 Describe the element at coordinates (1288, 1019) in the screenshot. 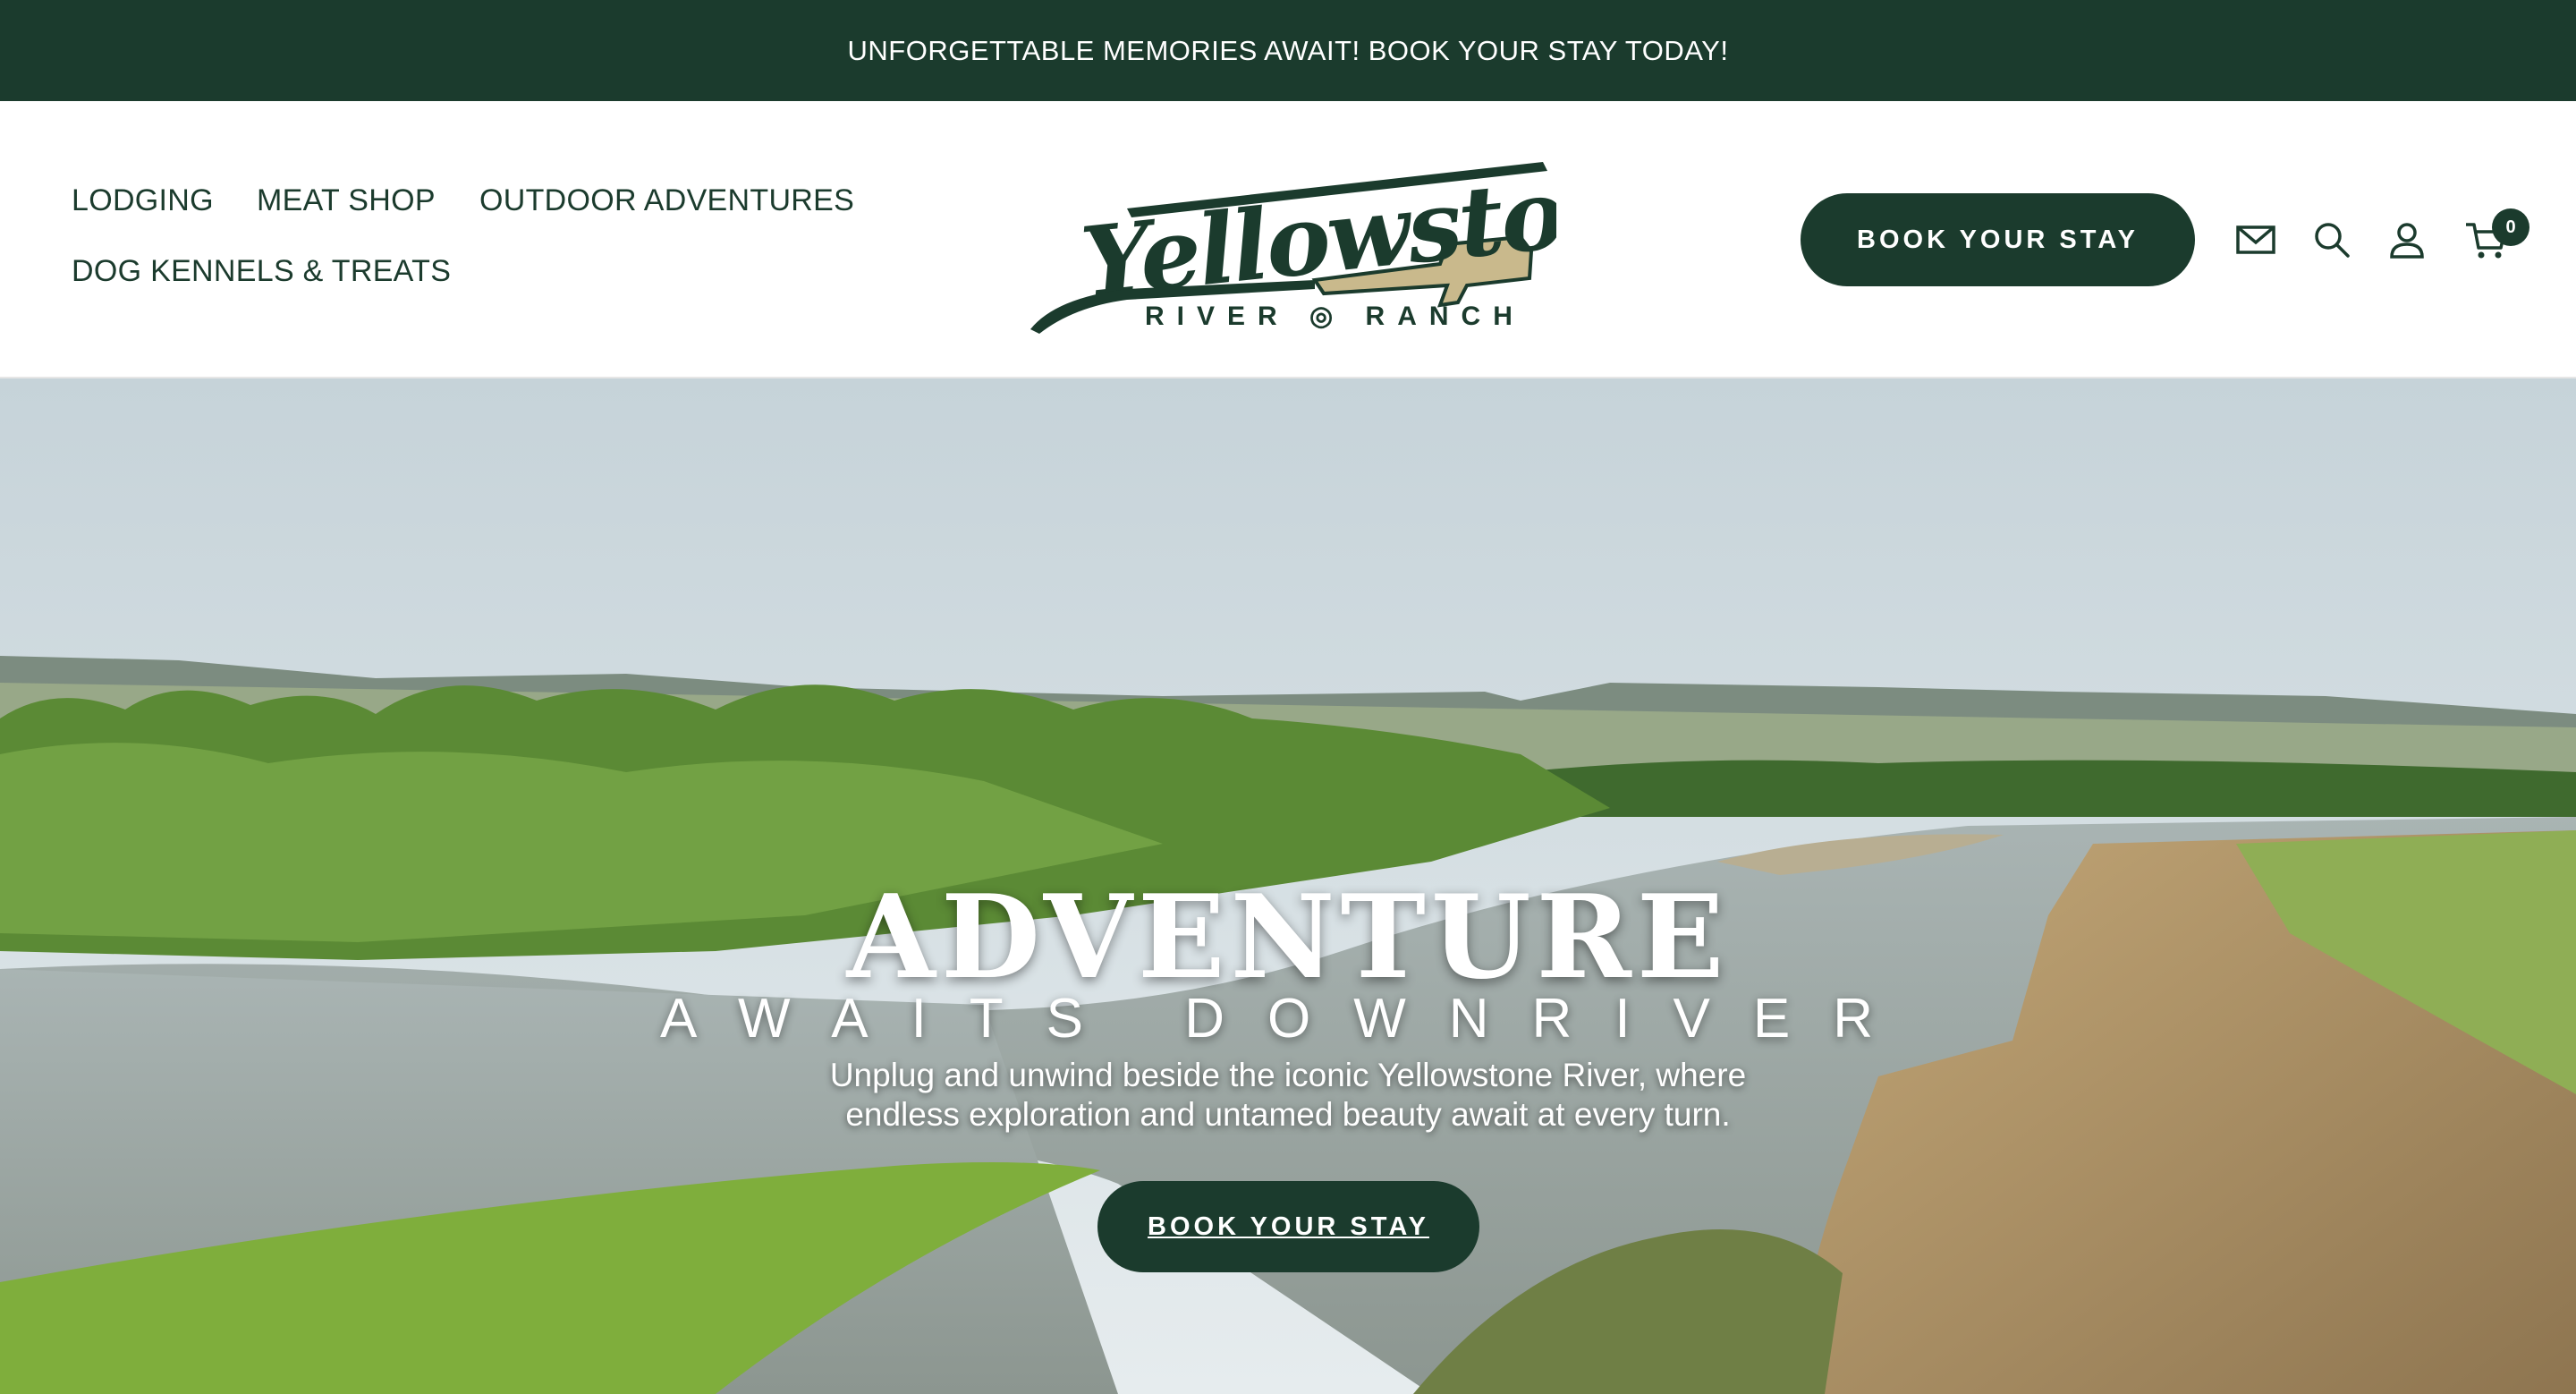

I see `hero-subtitle: AWAITS DOWNRIVER` at that location.